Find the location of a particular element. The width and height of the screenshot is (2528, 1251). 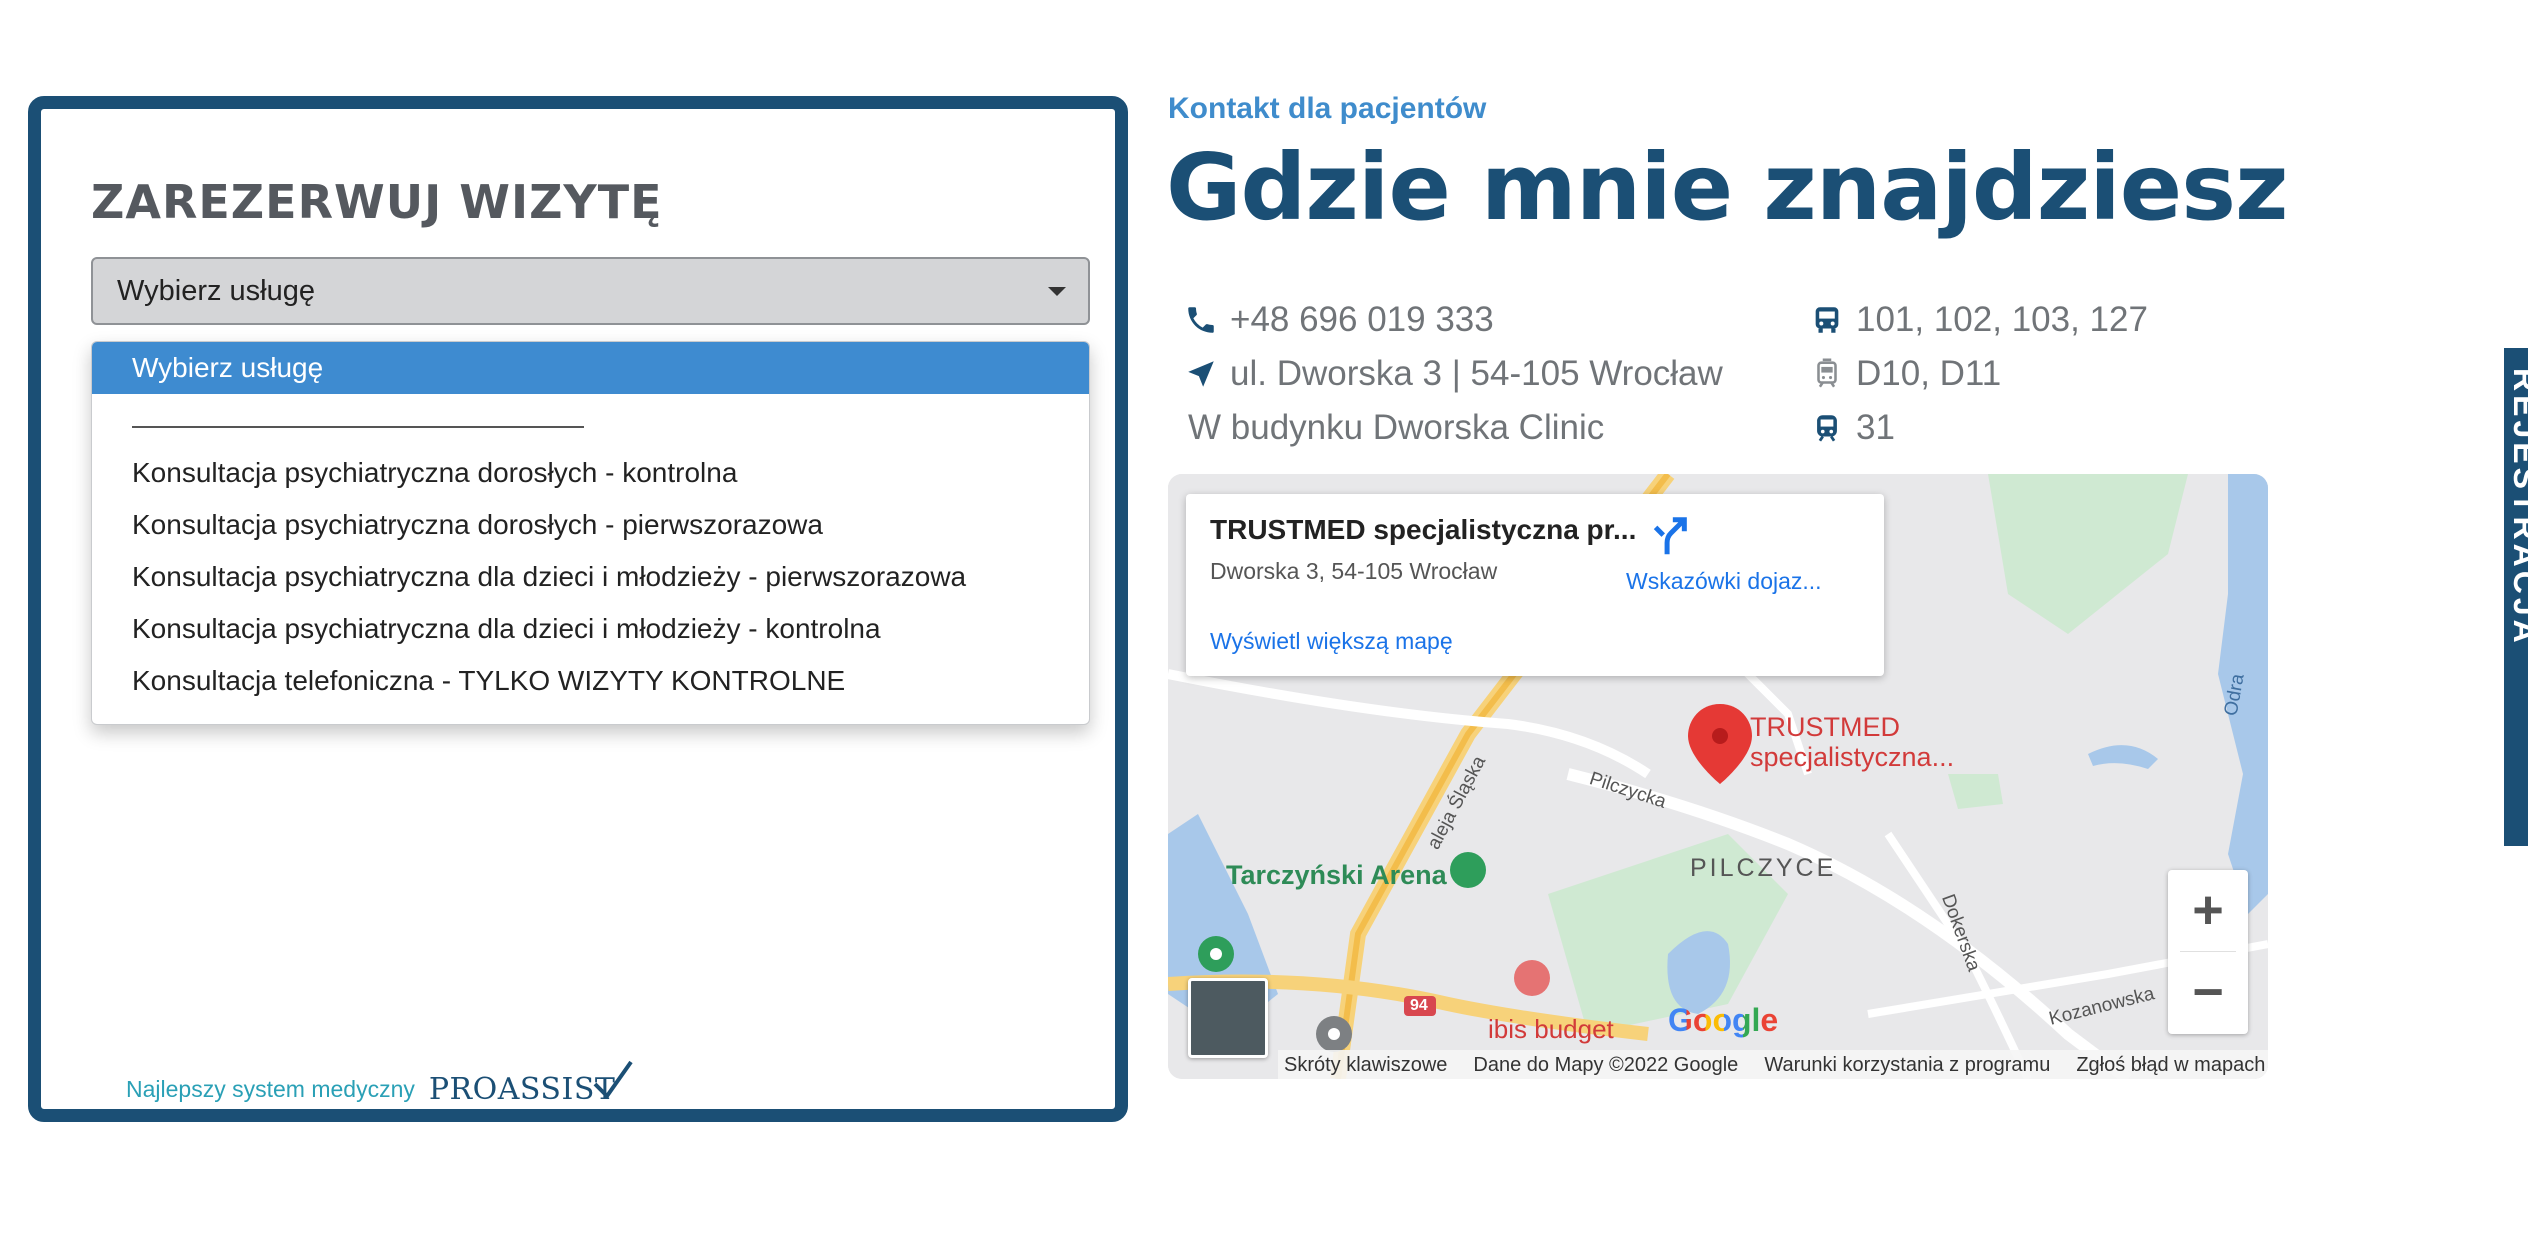

powered-by: Najlepszy system medyczny PROASSIST is located at coordinates (380, 1089).